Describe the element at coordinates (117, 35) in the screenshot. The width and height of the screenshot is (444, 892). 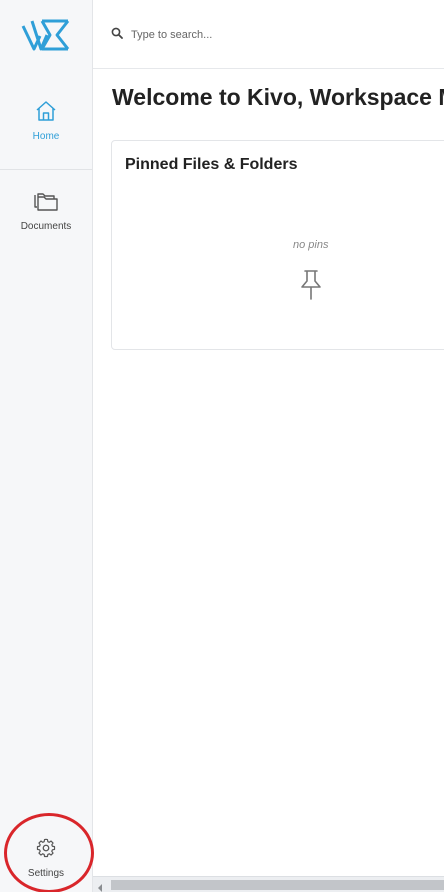
I see `search-icon` at that location.